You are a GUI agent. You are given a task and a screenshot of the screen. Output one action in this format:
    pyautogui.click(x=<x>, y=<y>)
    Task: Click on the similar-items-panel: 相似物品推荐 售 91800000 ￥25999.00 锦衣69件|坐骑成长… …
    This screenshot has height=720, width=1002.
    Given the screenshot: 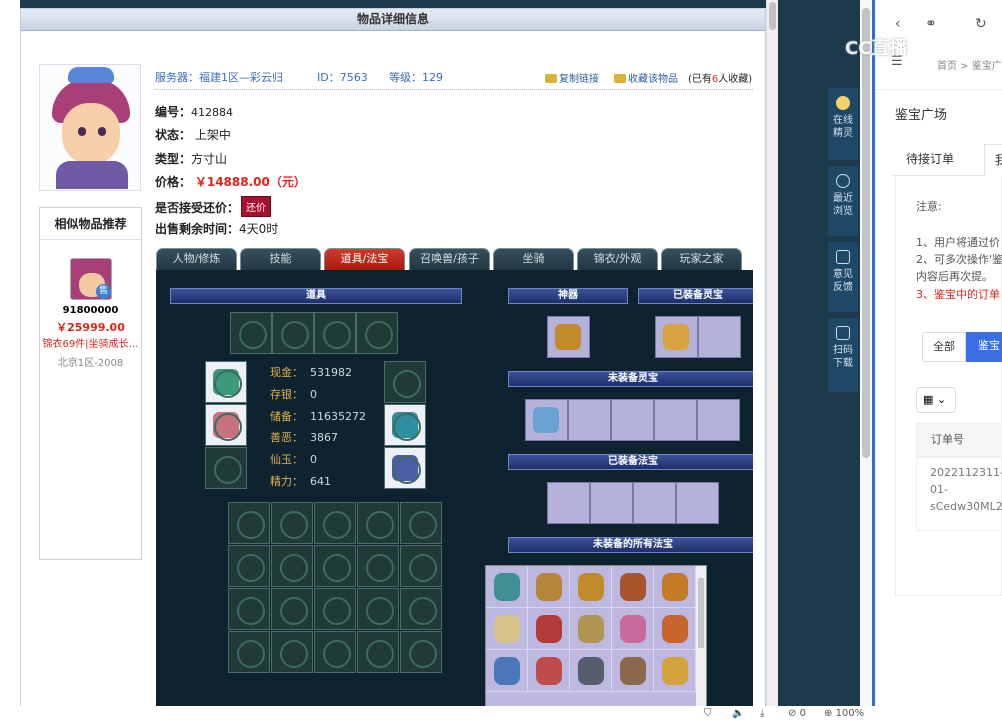 What is the action you would take?
    pyautogui.click(x=90, y=383)
    